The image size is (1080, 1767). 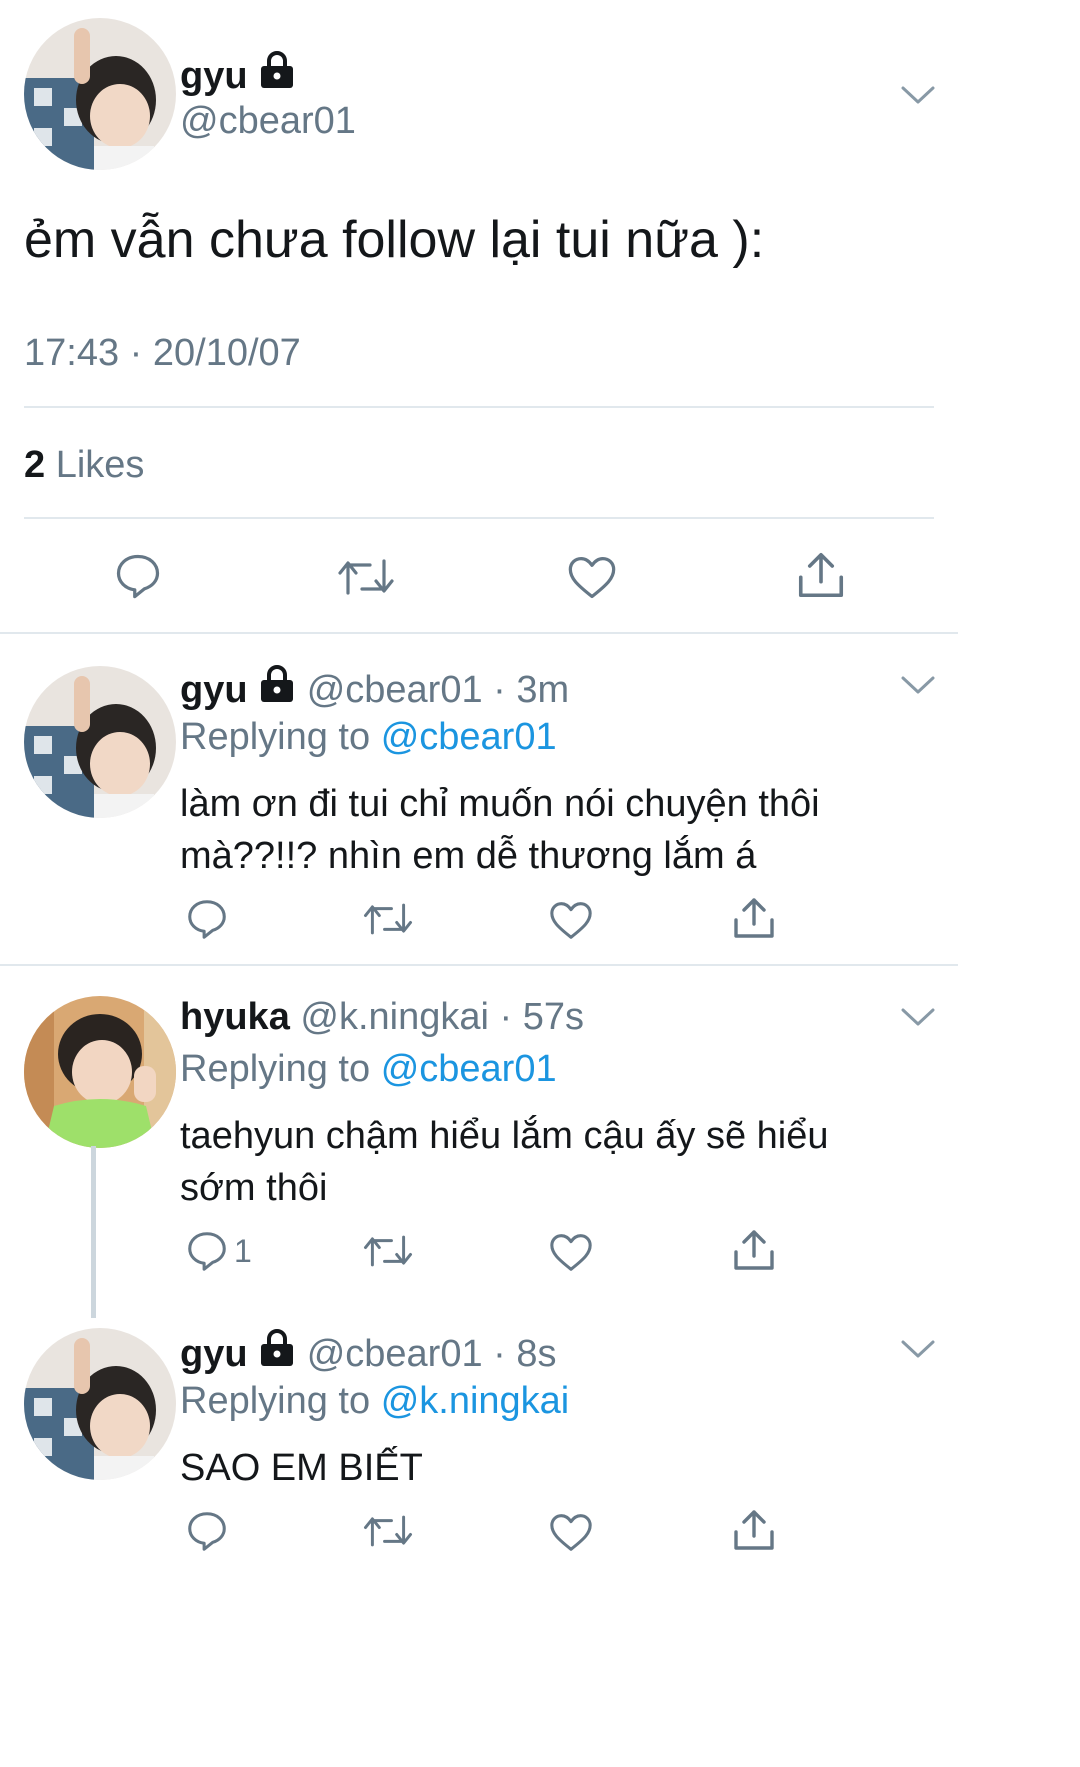 I want to click on likes-label: Likes, so click(x=100, y=465).